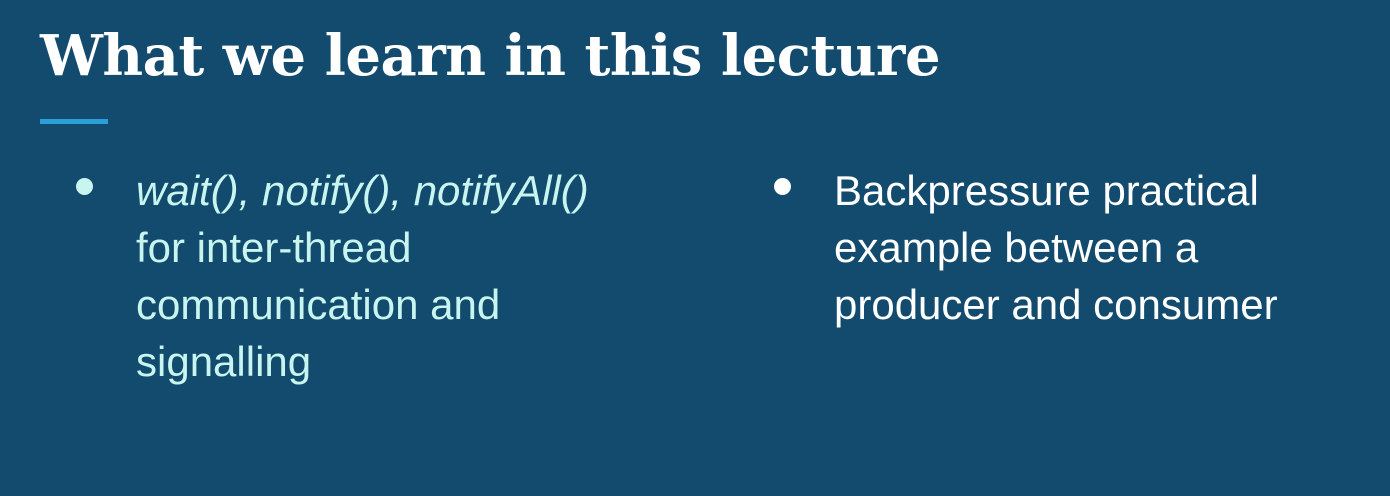 The height and width of the screenshot is (496, 1390). Describe the element at coordinates (74, 121) in the screenshot. I see `title-accent-bar` at that location.